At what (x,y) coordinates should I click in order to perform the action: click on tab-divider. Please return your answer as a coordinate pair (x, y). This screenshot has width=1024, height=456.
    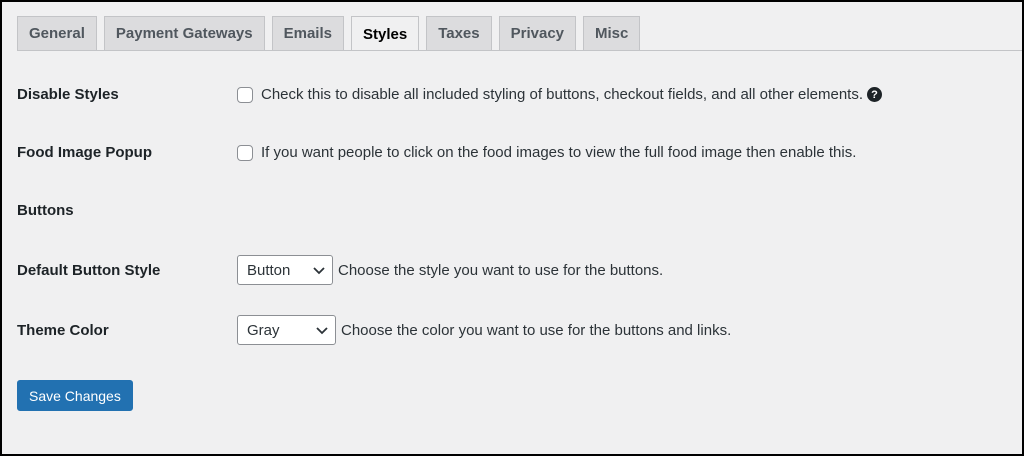
    Looking at the image, I should click on (519, 50).